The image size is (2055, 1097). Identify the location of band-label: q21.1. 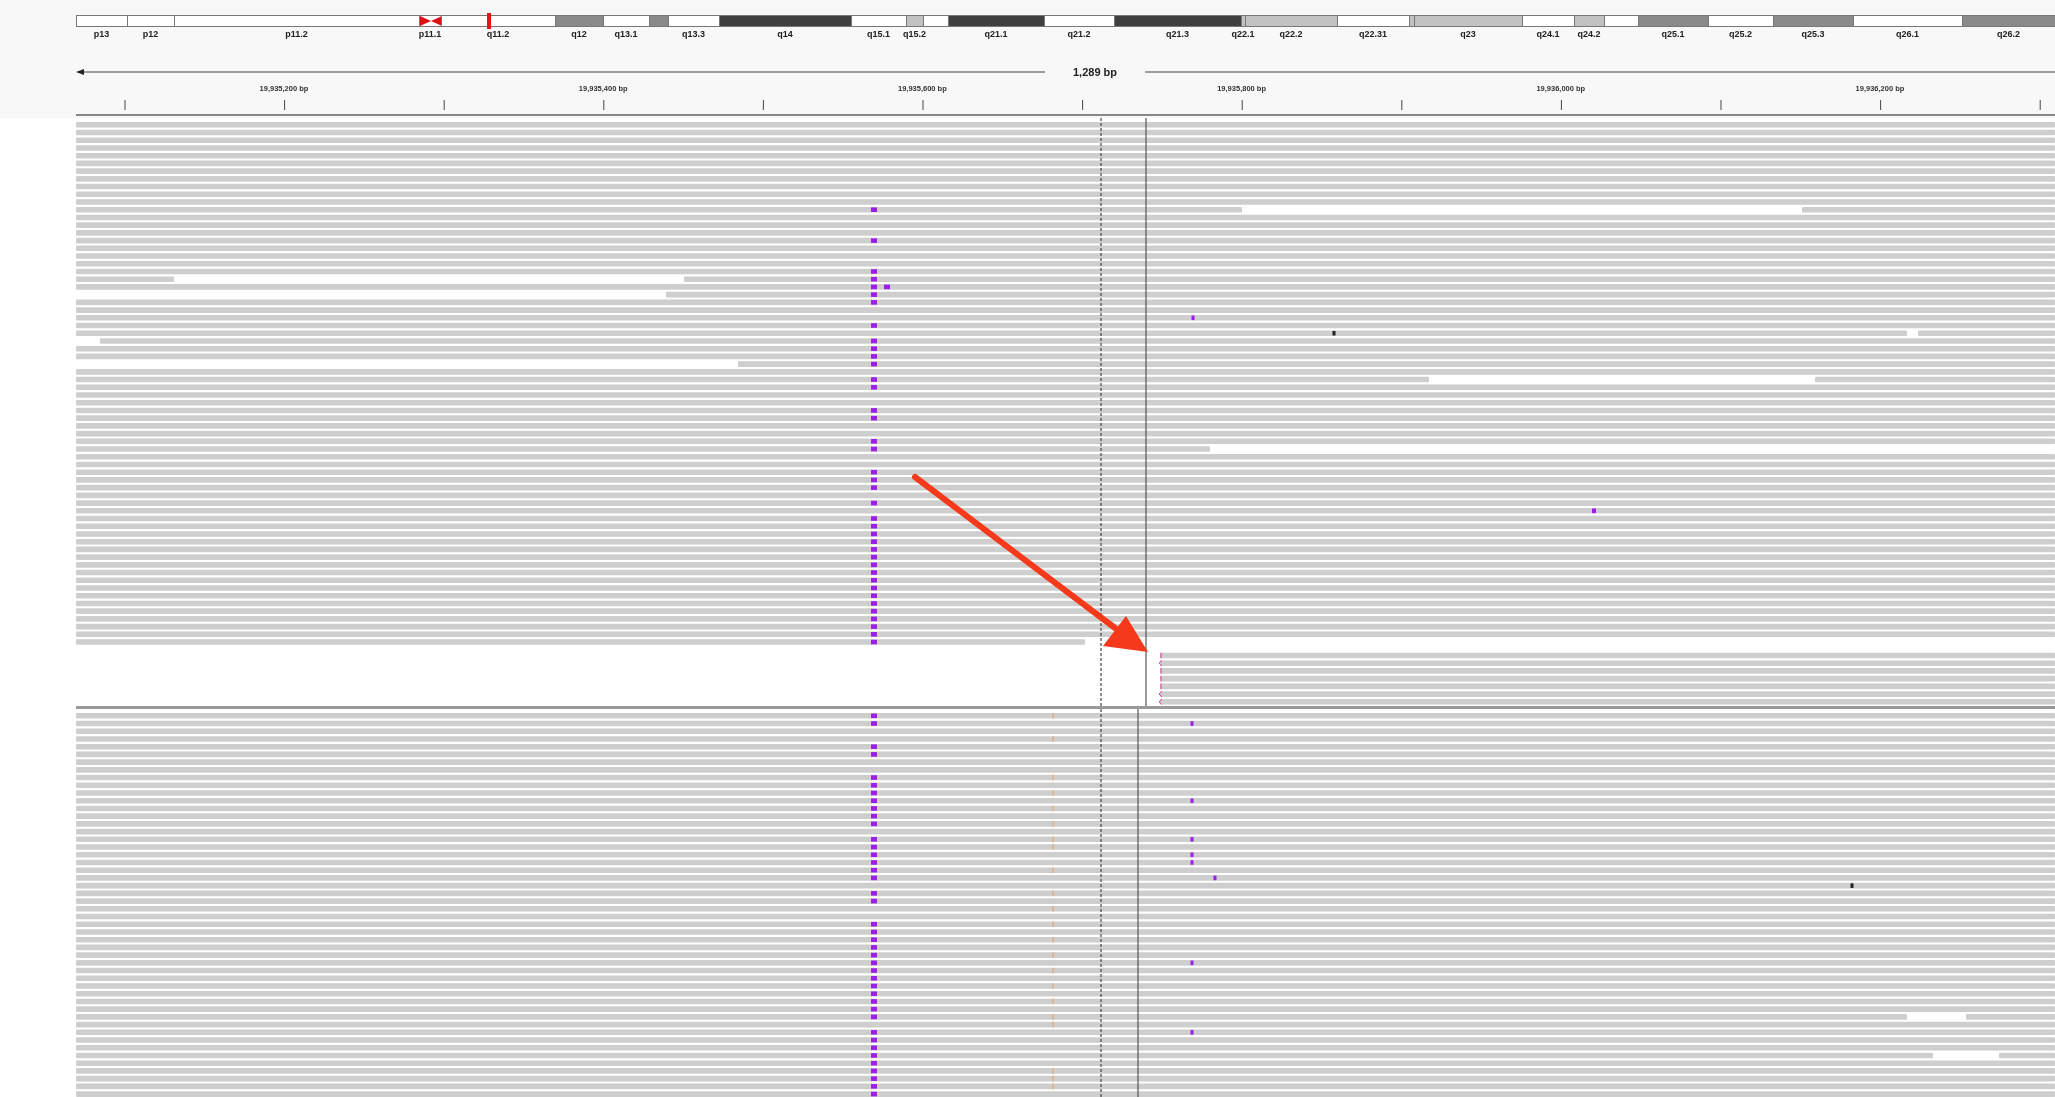
(996, 34).